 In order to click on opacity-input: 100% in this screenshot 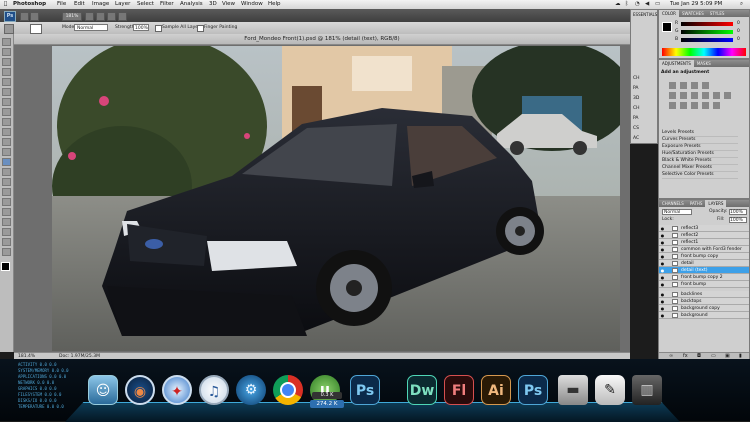, I will do `click(738, 212)`.